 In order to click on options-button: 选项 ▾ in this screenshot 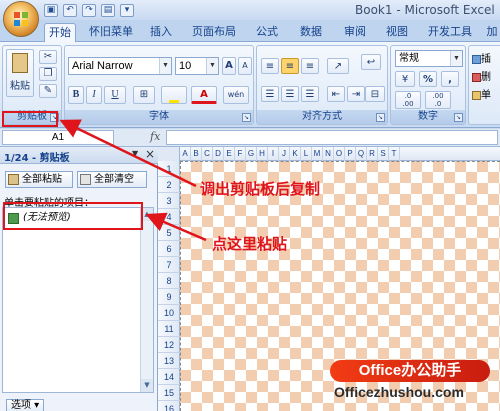, I will do `click(25, 405)`.